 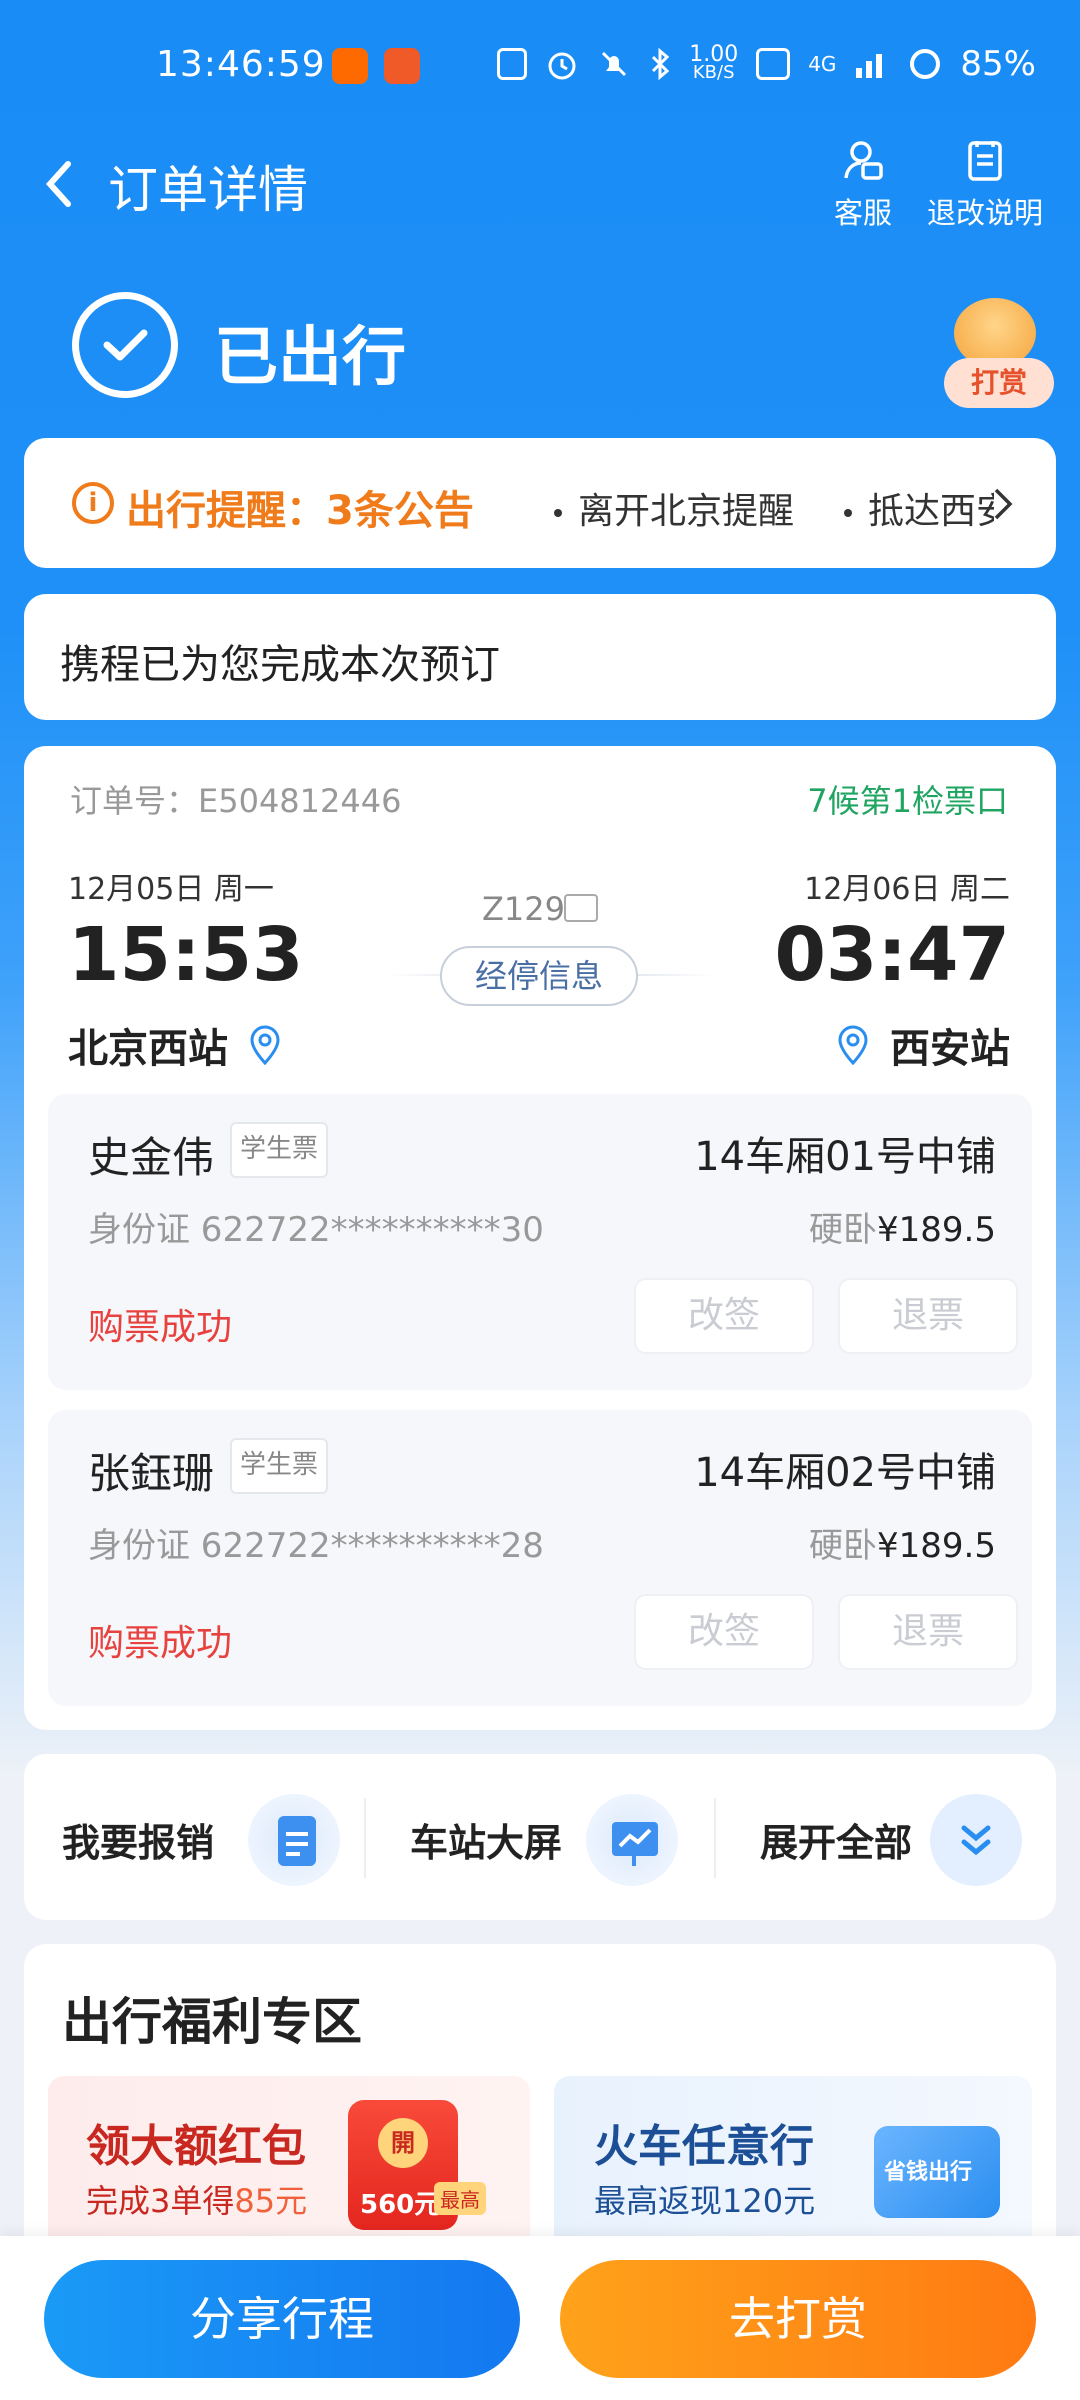 I want to click on chevron-right-icon, so click(x=1003, y=504).